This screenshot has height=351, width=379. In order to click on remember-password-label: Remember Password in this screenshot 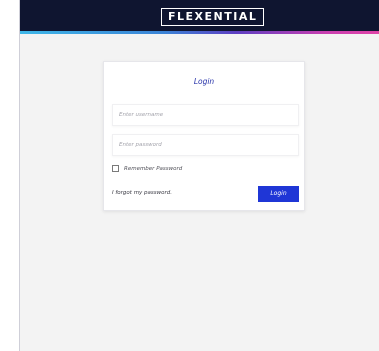, I will do `click(153, 168)`.